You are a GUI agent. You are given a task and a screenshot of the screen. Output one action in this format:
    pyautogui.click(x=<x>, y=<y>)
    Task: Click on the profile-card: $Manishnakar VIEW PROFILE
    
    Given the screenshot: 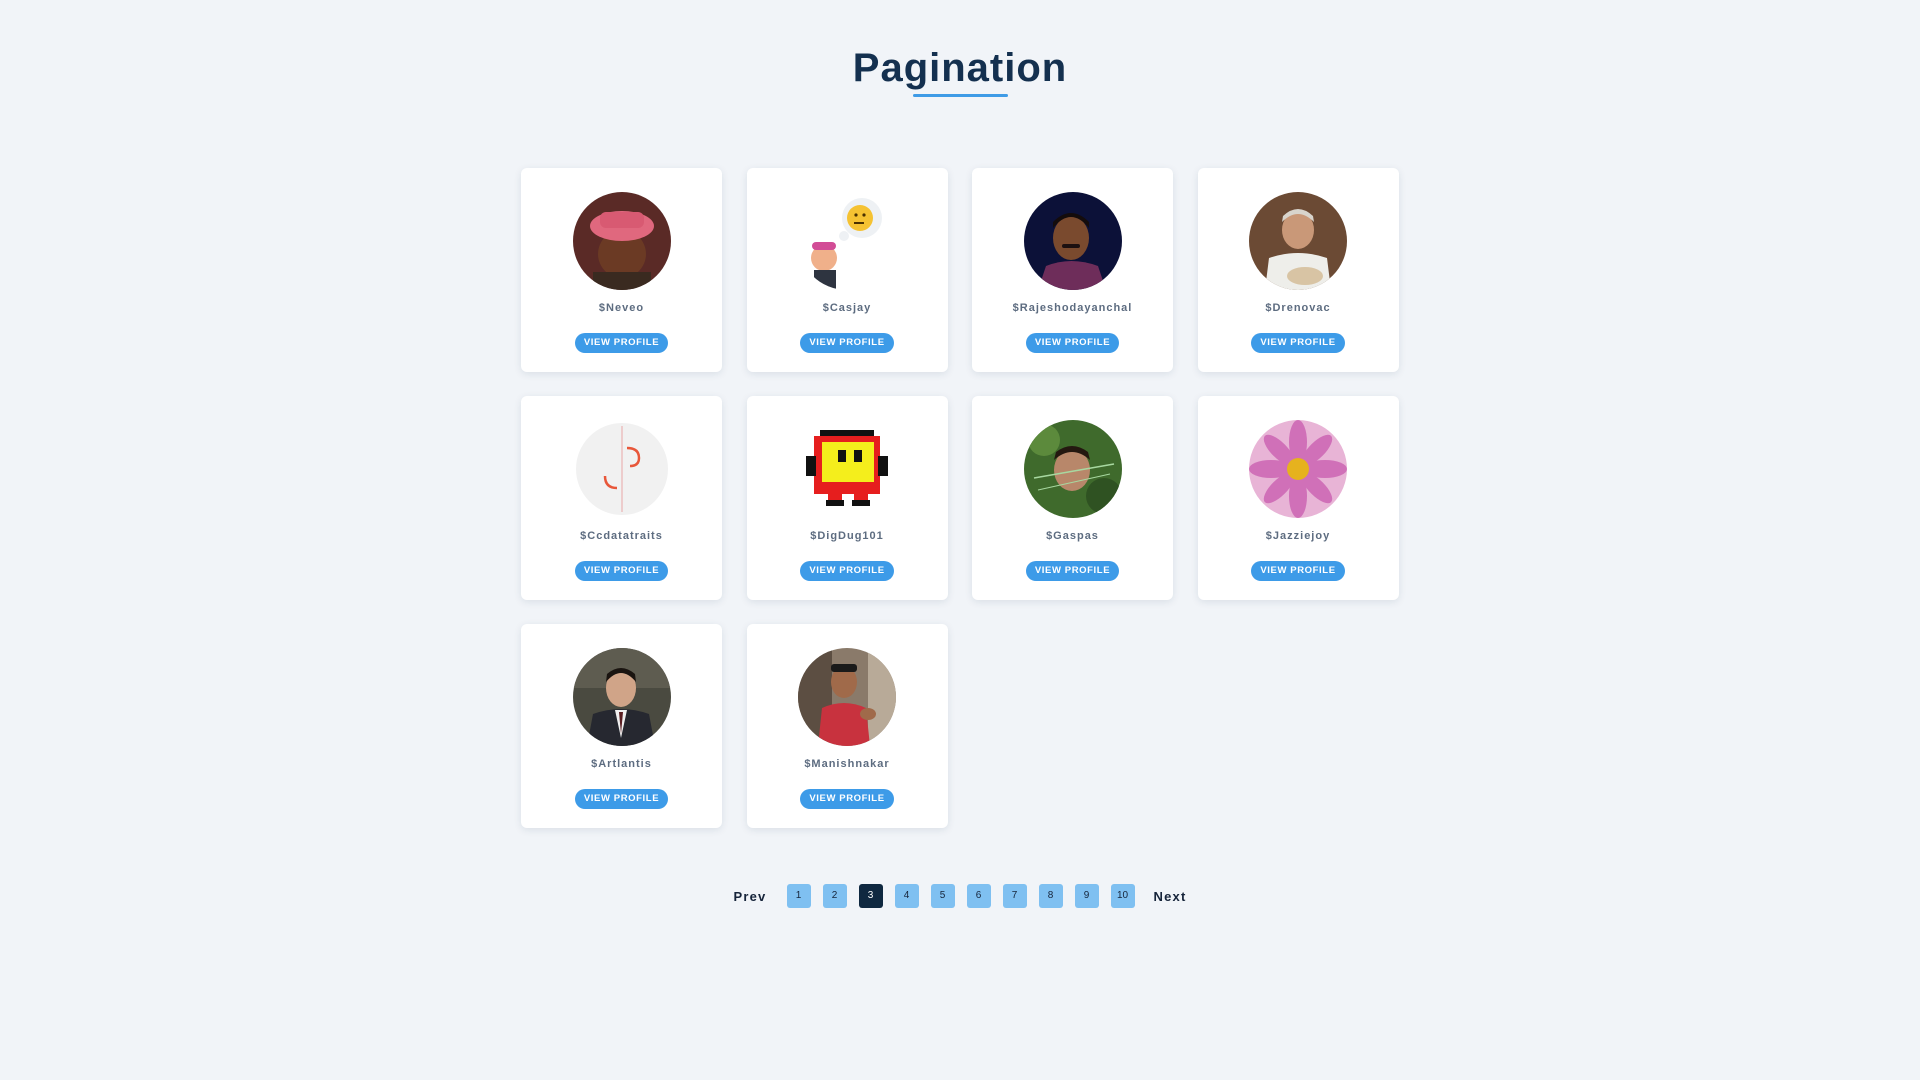 What is the action you would take?
    pyautogui.click(x=847, y=726)
    